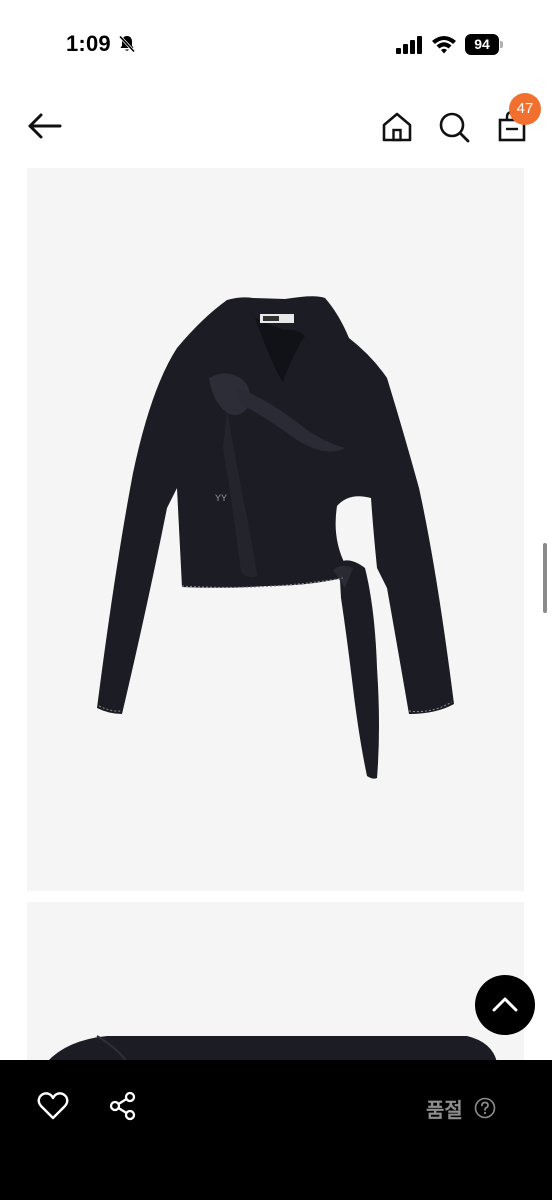  I want to click on share-button, so click(123, 1106).